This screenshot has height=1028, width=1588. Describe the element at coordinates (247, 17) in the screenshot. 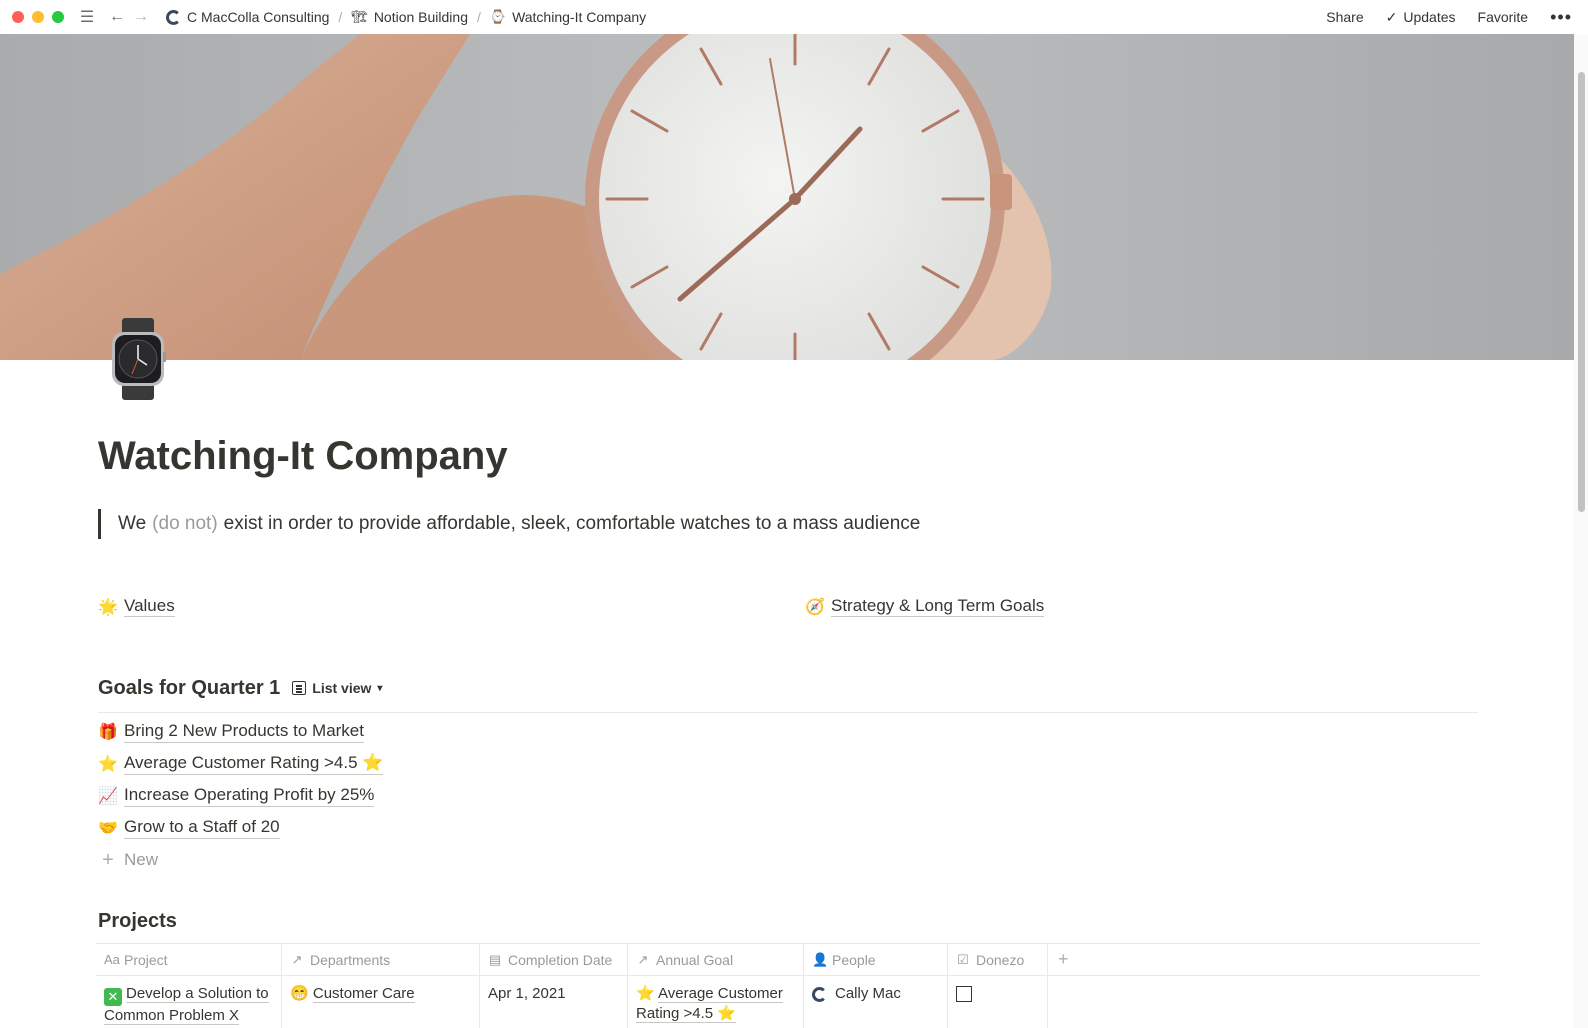

I see `breadcrumb-item-workspace: C MacColla Consulting` at that location.